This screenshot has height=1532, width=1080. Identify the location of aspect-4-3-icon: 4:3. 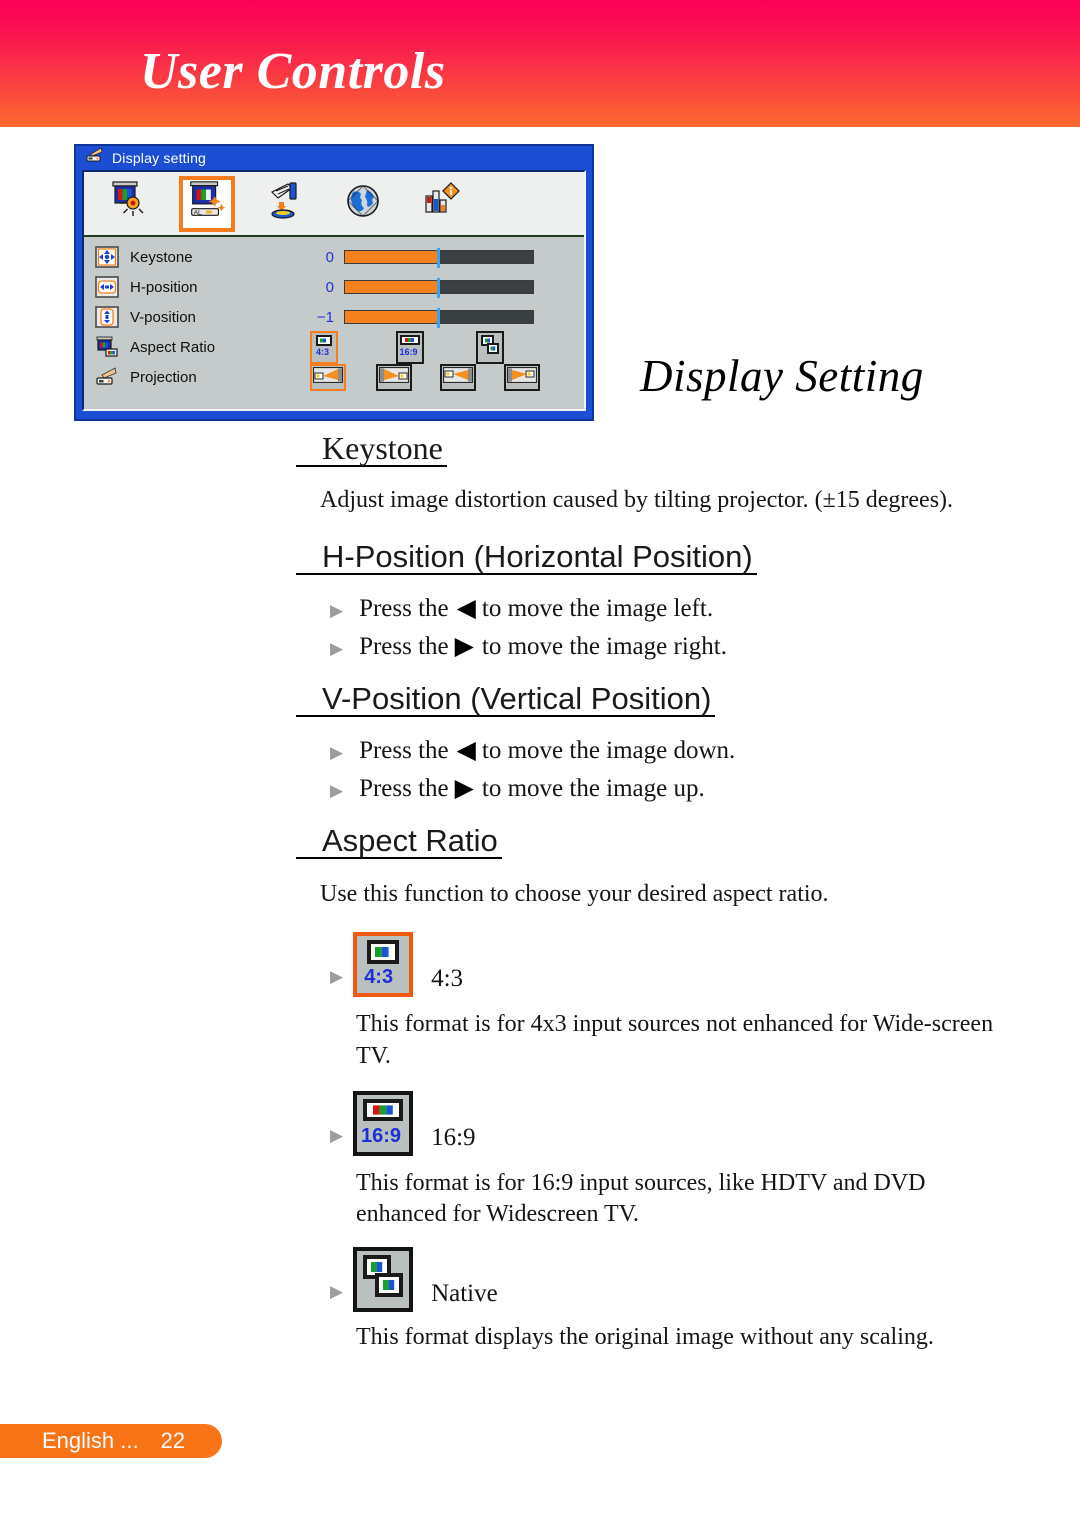
(383, 965).